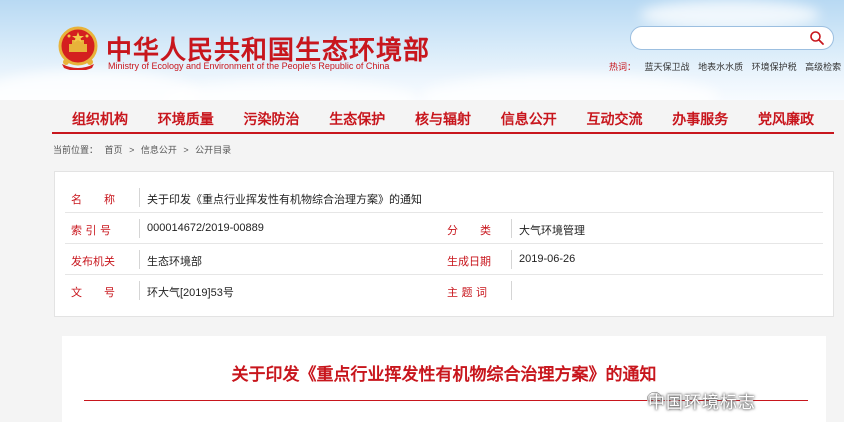 This screenshot has width=844, height=422. I want to click on hot-topics-label: 热词：, so click(623, 67).